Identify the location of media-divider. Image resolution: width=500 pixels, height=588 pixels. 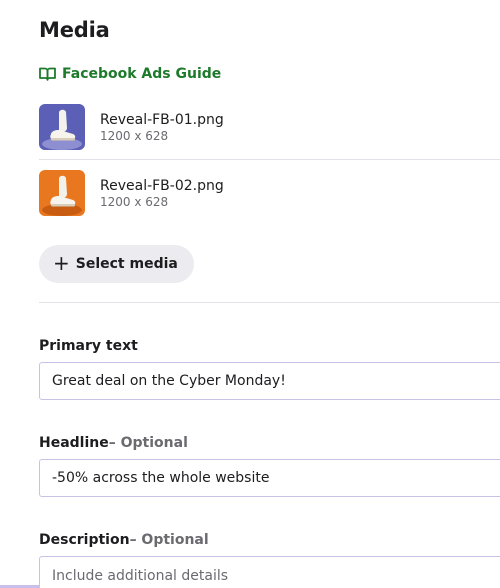
(269, 159).